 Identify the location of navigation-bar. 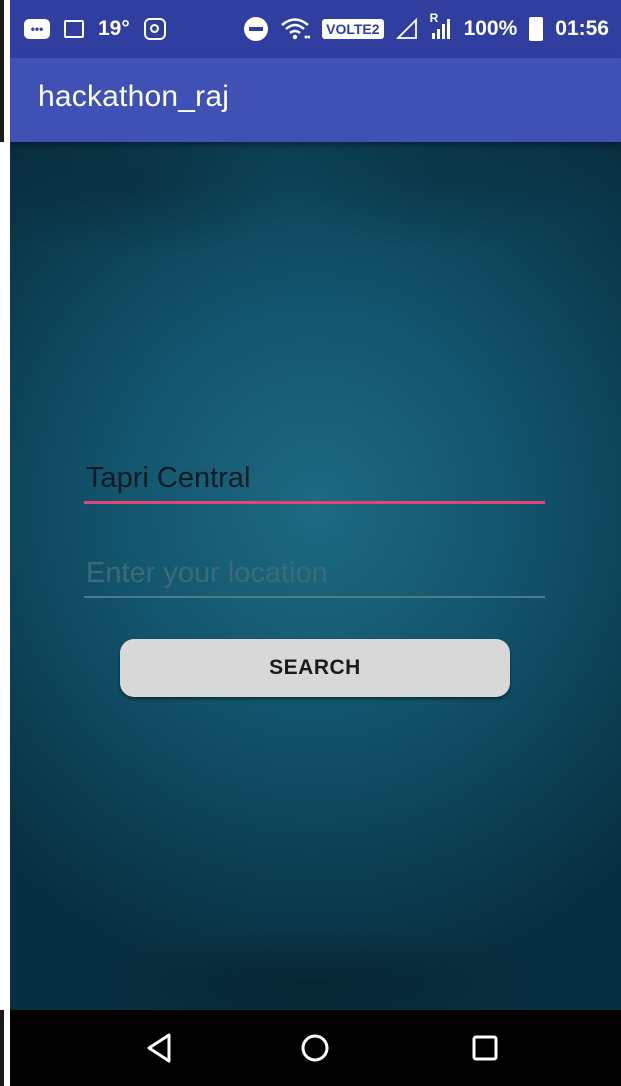
(315, 1048).